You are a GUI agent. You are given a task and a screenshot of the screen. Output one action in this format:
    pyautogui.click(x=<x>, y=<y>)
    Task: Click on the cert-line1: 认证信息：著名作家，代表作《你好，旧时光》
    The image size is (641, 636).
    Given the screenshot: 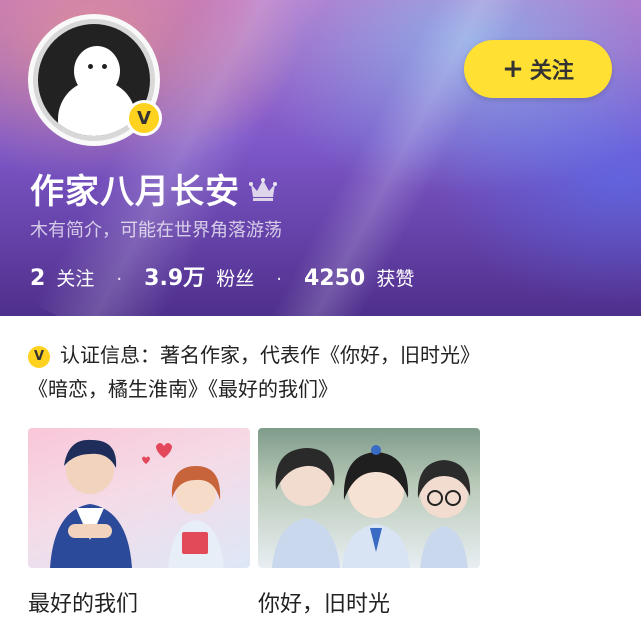 What is the action you would take?
    pyautogui.click(x=270, y=355)
    